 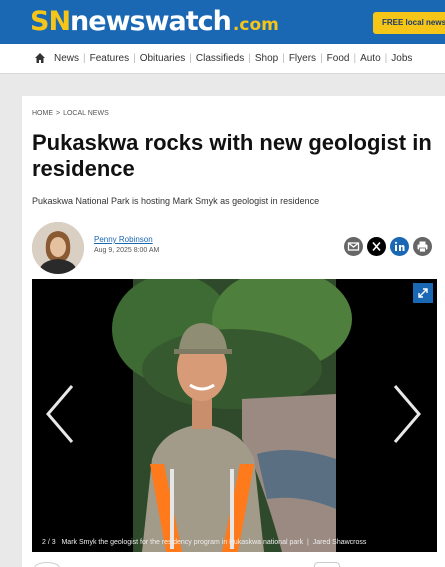 I want to click on logo-com: .com, so click(x=255, y=25).